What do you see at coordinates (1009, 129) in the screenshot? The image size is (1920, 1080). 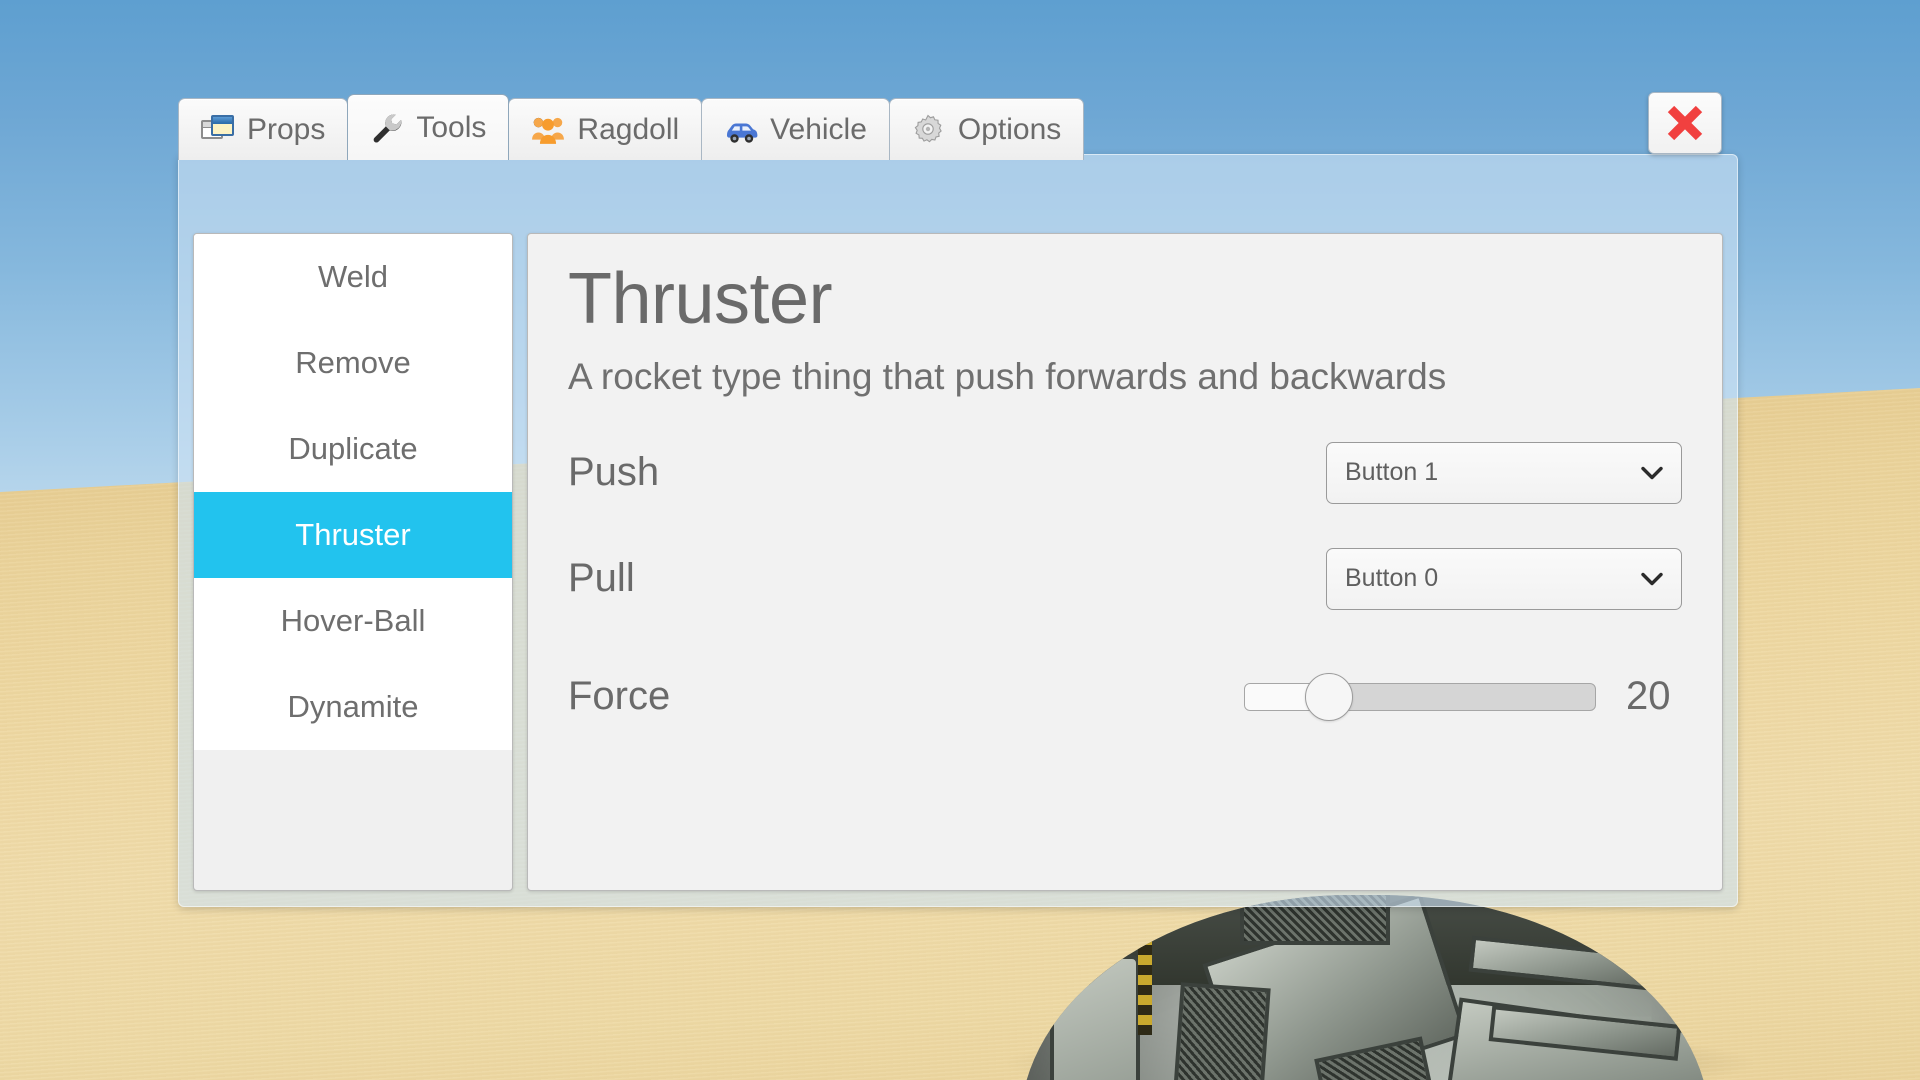 I see `tab-label: Options` at bounding box center [1009, 129].